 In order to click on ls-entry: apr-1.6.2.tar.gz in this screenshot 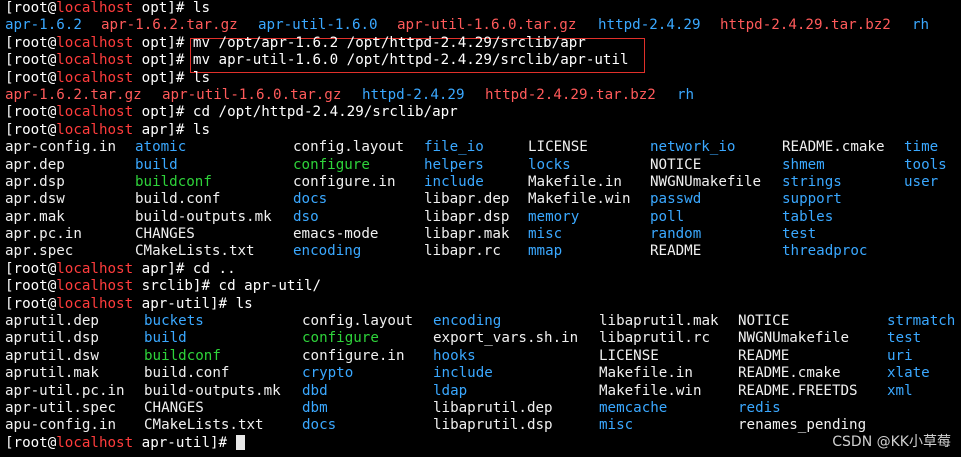, I will do `click(169, 25)`.